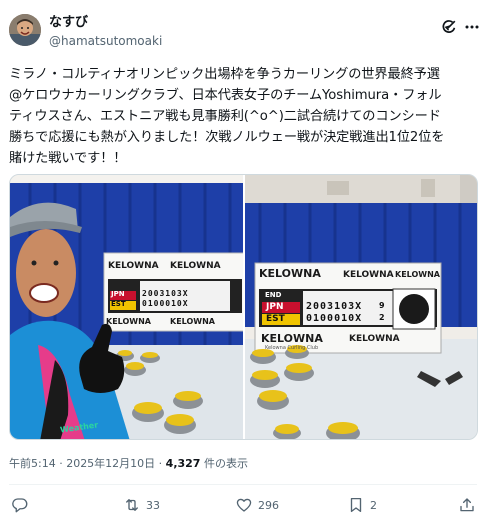 The height and width of the screenshot is (527, 486). I want to click on tweet-text-line: ミラノ・コルティナオリンピック出場枠を争うカーリングの世界最終予選, so click(224, 74).